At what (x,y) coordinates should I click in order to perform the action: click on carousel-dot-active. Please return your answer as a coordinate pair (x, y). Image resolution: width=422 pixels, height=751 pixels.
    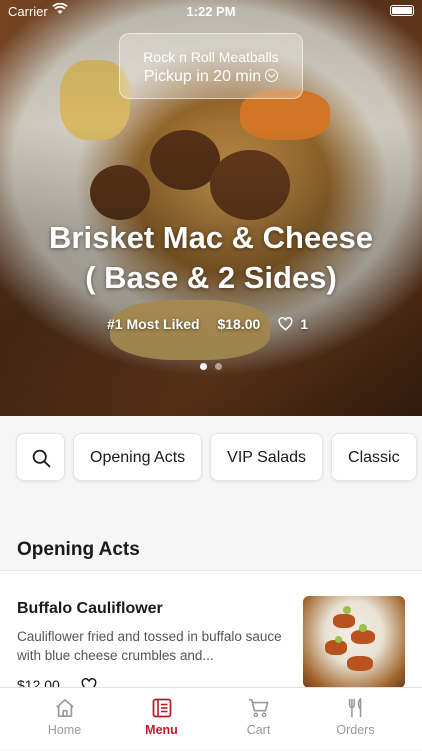
    Looking at the image, I should click on (203, 366).